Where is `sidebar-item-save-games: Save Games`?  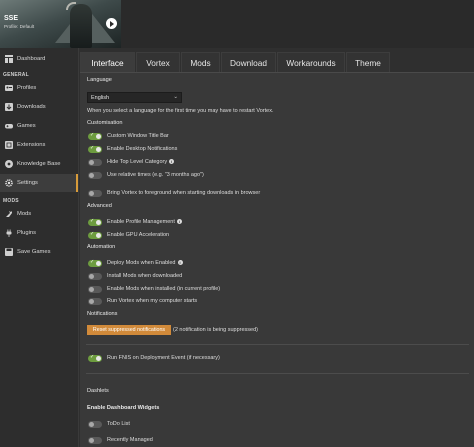
sidebar-item-save-games: Save Games is located at coordinates (39, 252).